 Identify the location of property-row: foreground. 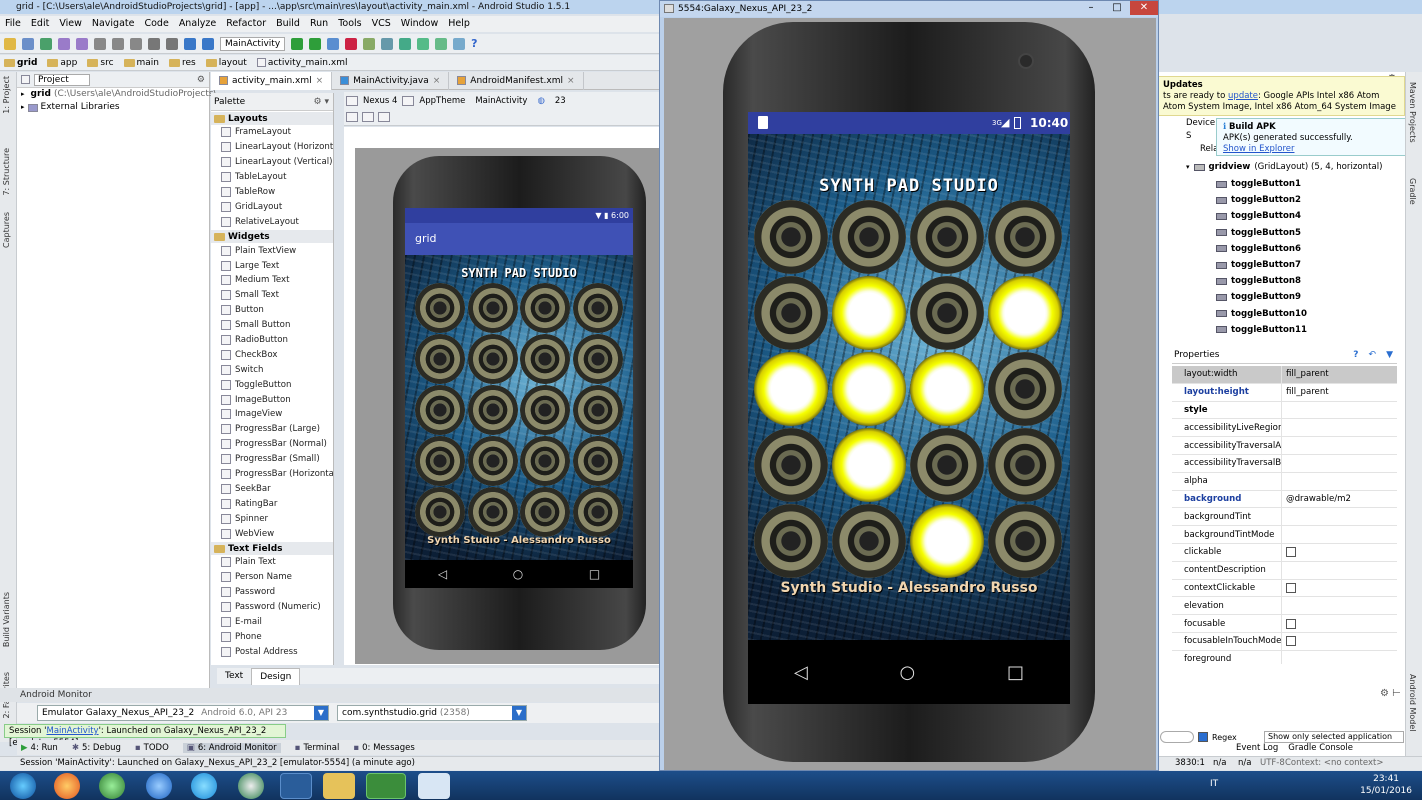
(1284, 657).